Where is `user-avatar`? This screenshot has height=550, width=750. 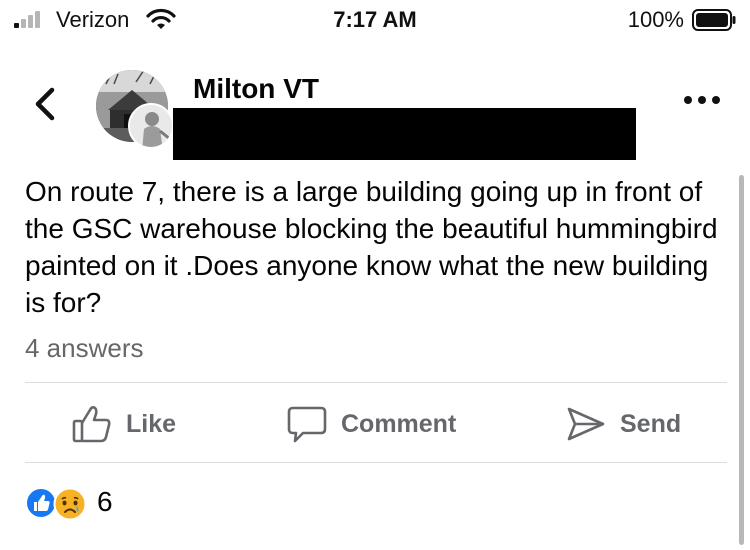
user-avatar is located at coordinates (151, 126).